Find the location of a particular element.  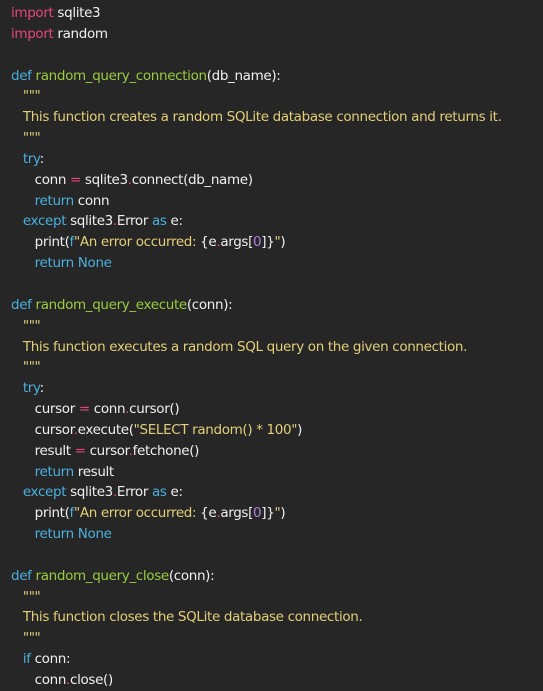

code-token: e: is located at coordinates (175, 221).